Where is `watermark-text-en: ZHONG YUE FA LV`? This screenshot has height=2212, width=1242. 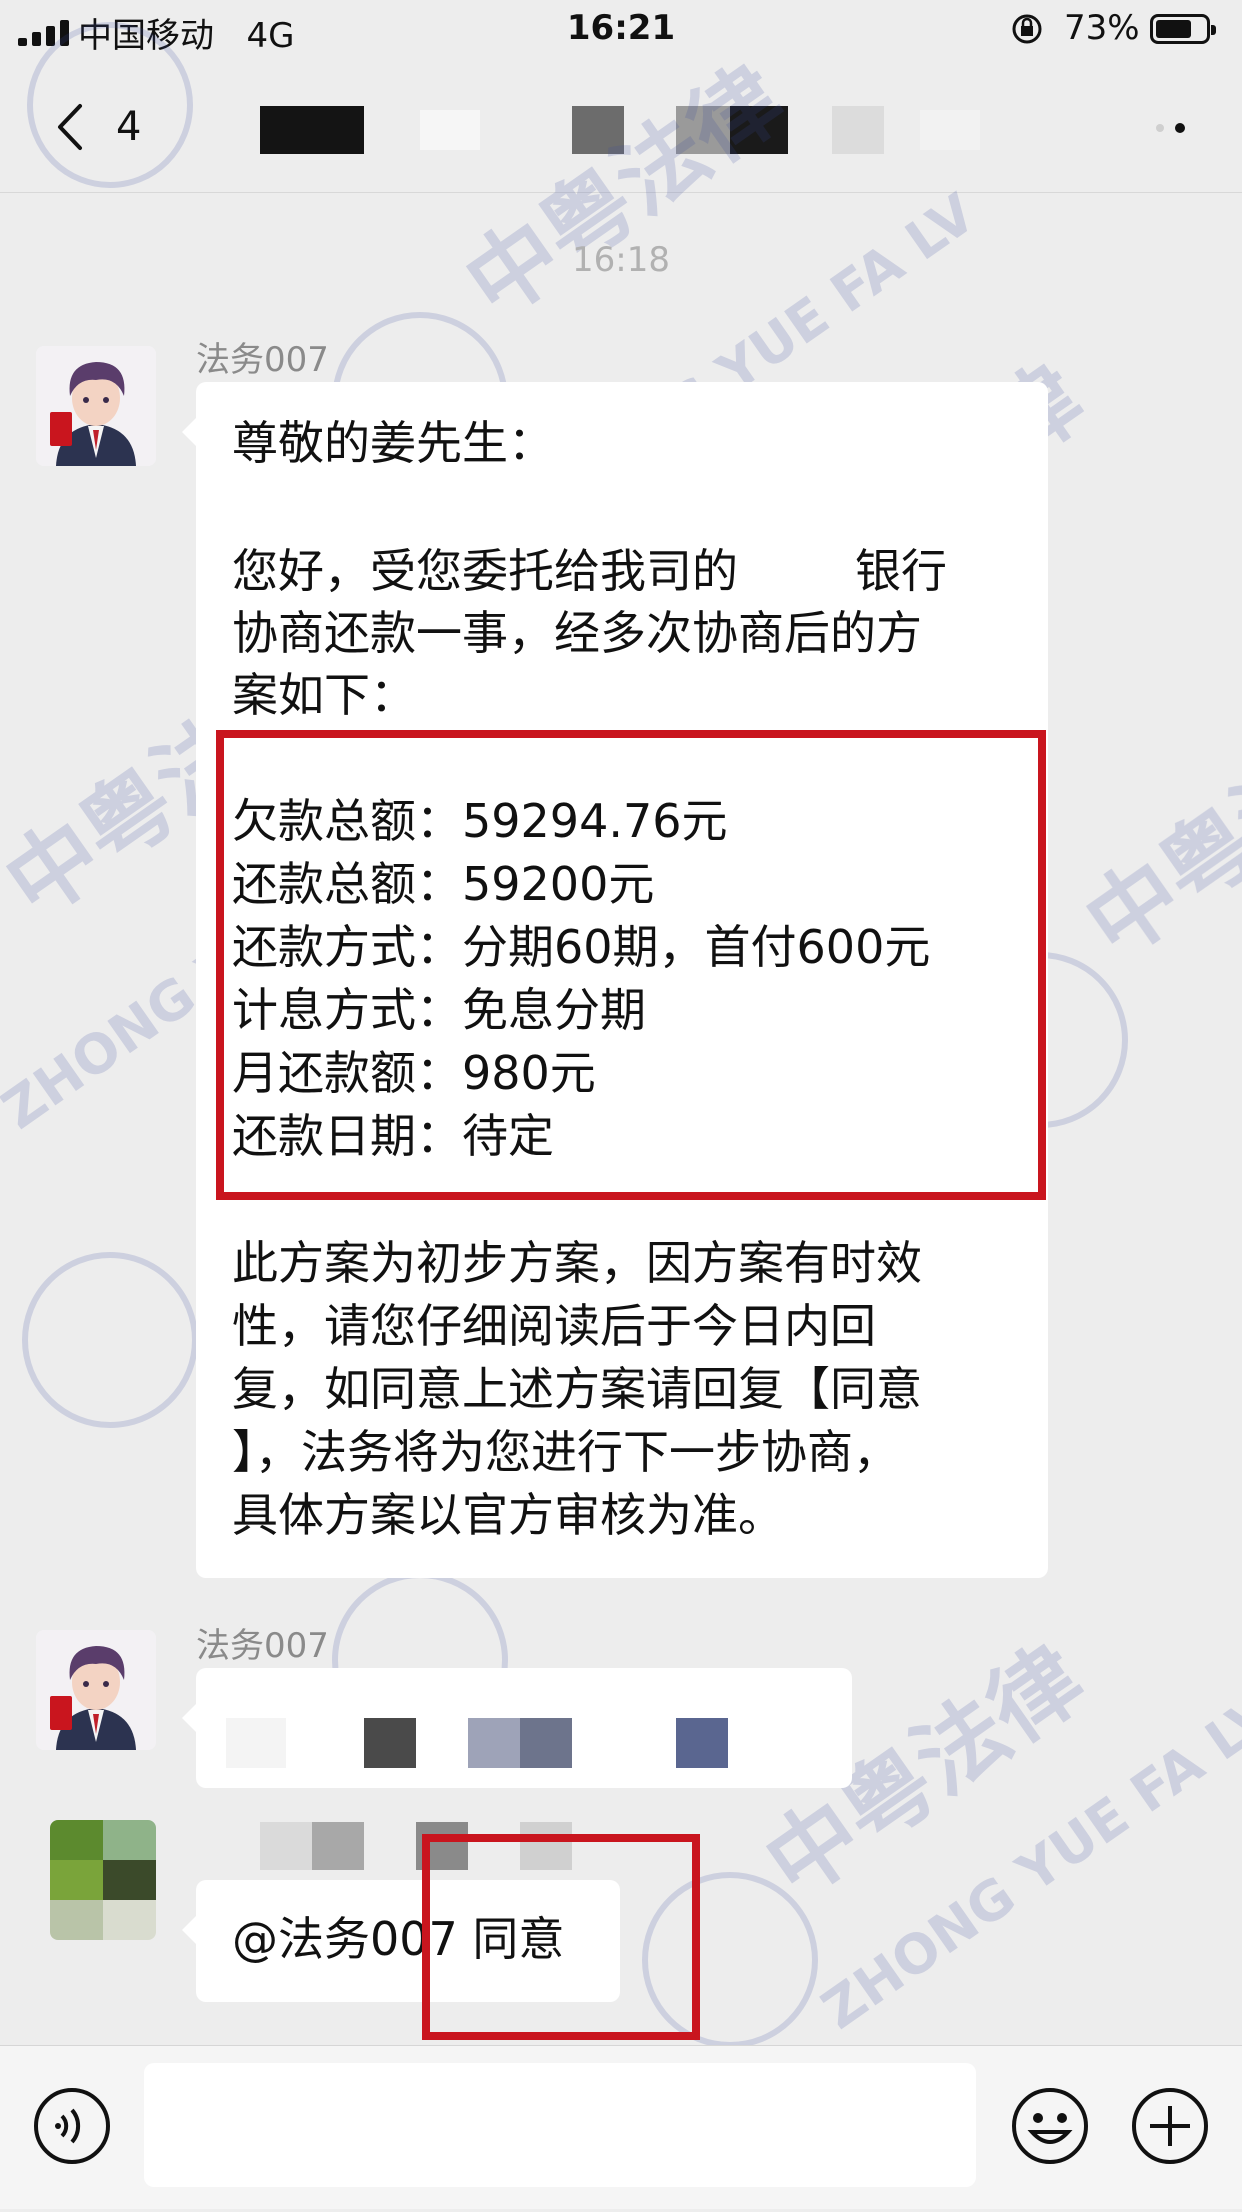
watermark-text-en: ZHONG YUE FA LV is located at coordinates (1026, 1861).